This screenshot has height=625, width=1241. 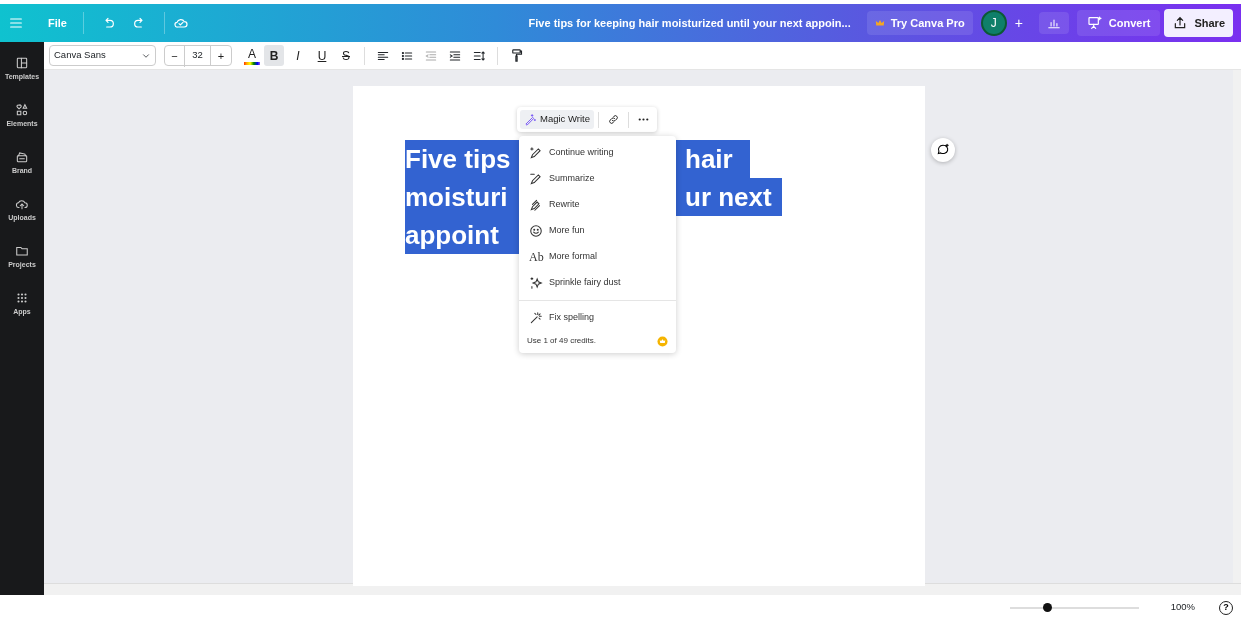 I want to click on pens-icon, so click(x=536, y=205).